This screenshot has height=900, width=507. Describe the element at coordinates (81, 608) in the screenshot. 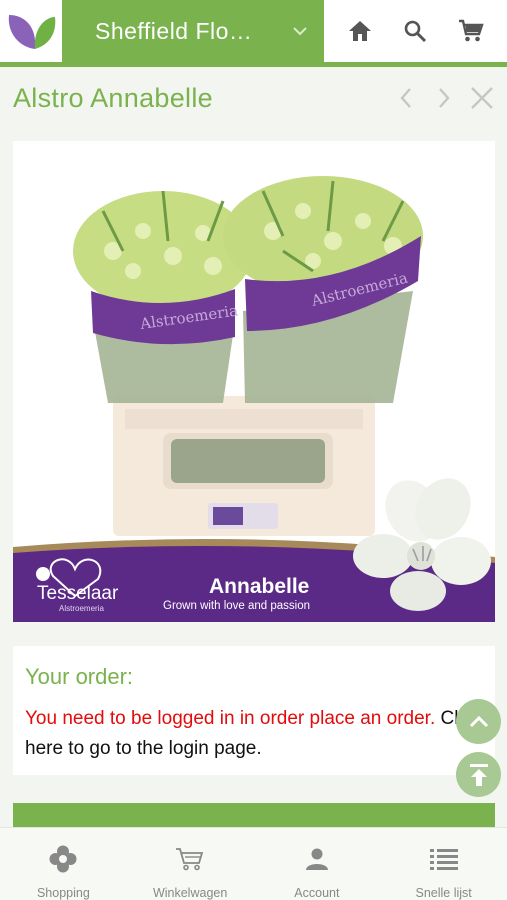

I see `brand-subtitle: Alstroemeria` at that location.